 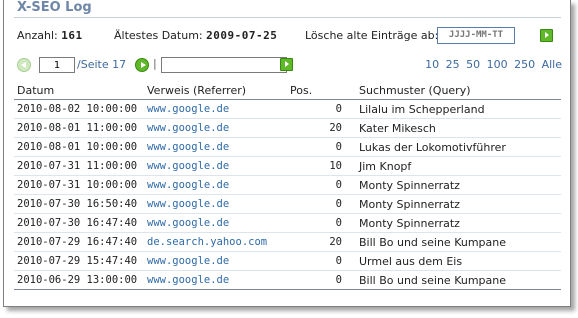 What do you see at coordinates (497, 64) in the screenshot?
I see `per-page-option: 100` at bounding box center [497, 64].